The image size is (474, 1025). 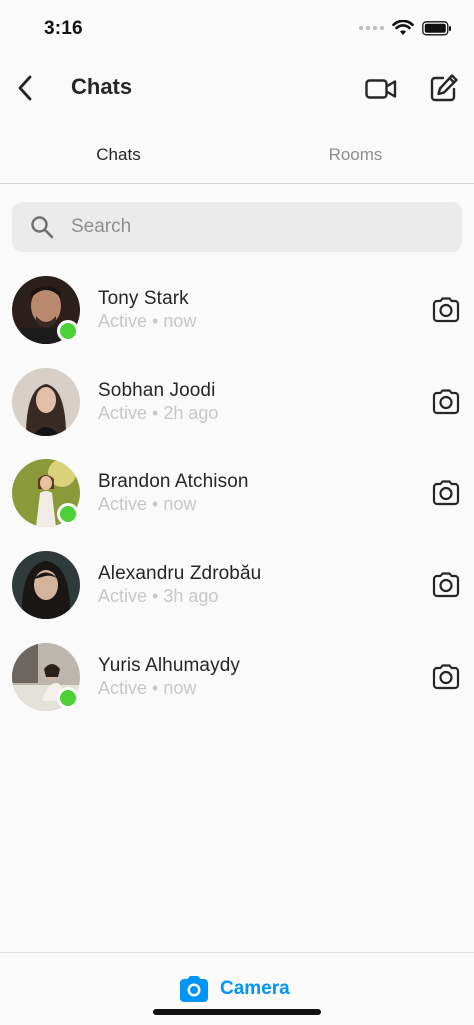 What do you see at coordinates (118, 157) in the screenshot?
I see `tab-chats: Chats` at bounding box center [118, 157].